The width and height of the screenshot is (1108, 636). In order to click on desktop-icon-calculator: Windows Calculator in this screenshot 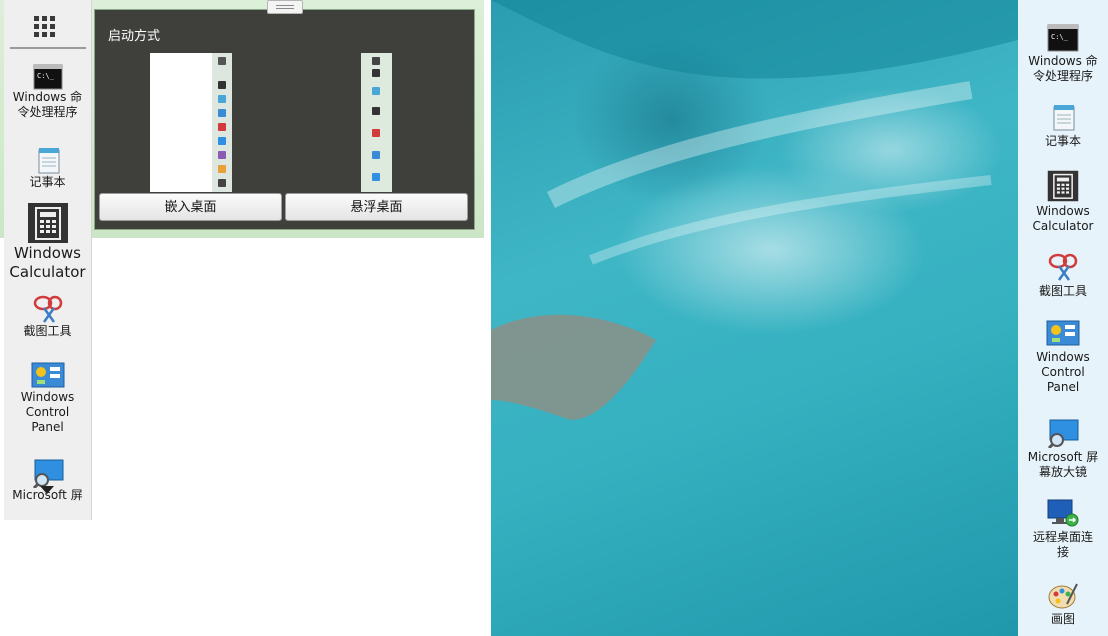, I will do `click(1063, 202)`.